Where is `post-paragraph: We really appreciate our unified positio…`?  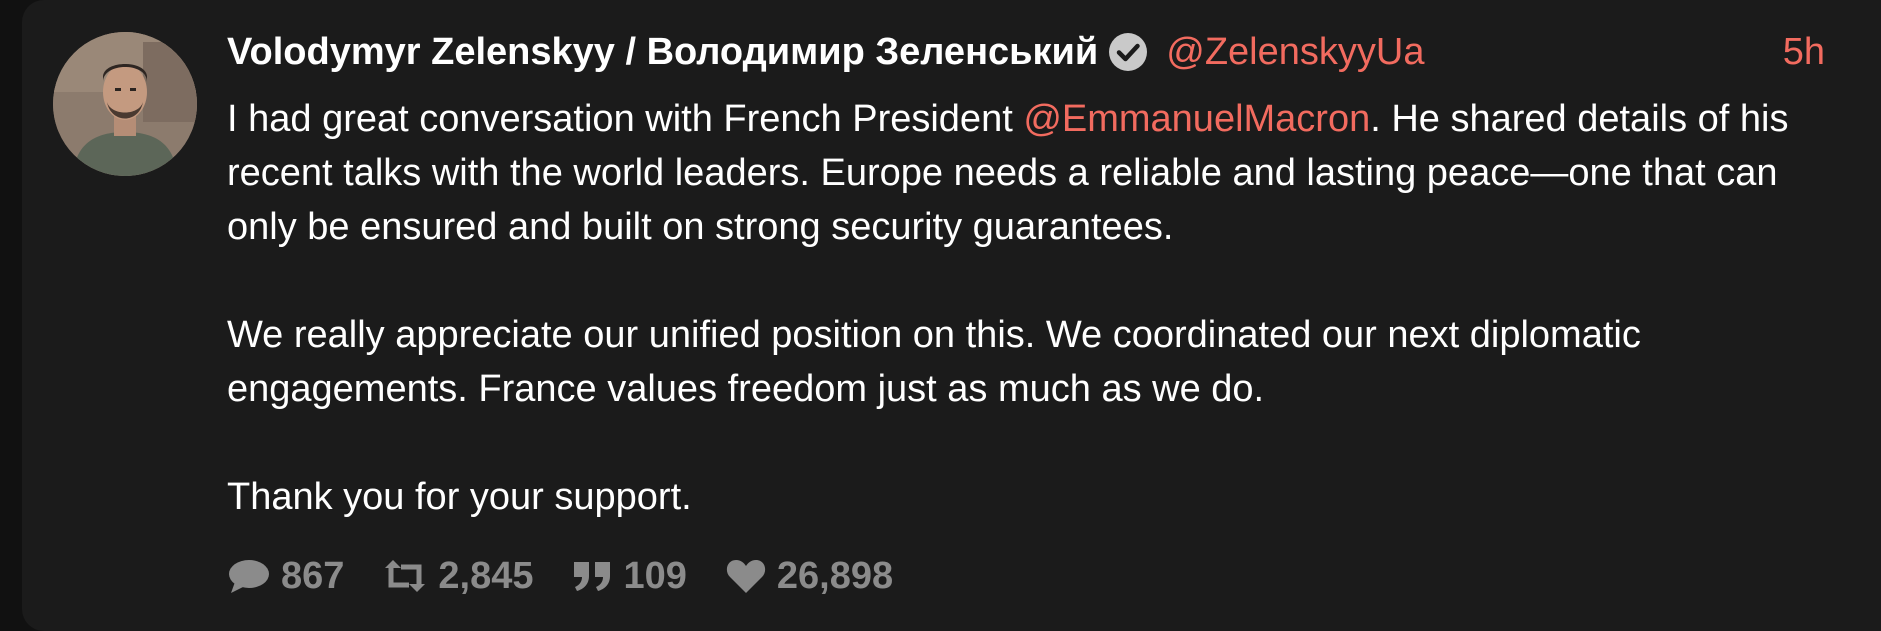 post-paragraph: We really appreciate our unified positio… is located at coordinates (934, 362).